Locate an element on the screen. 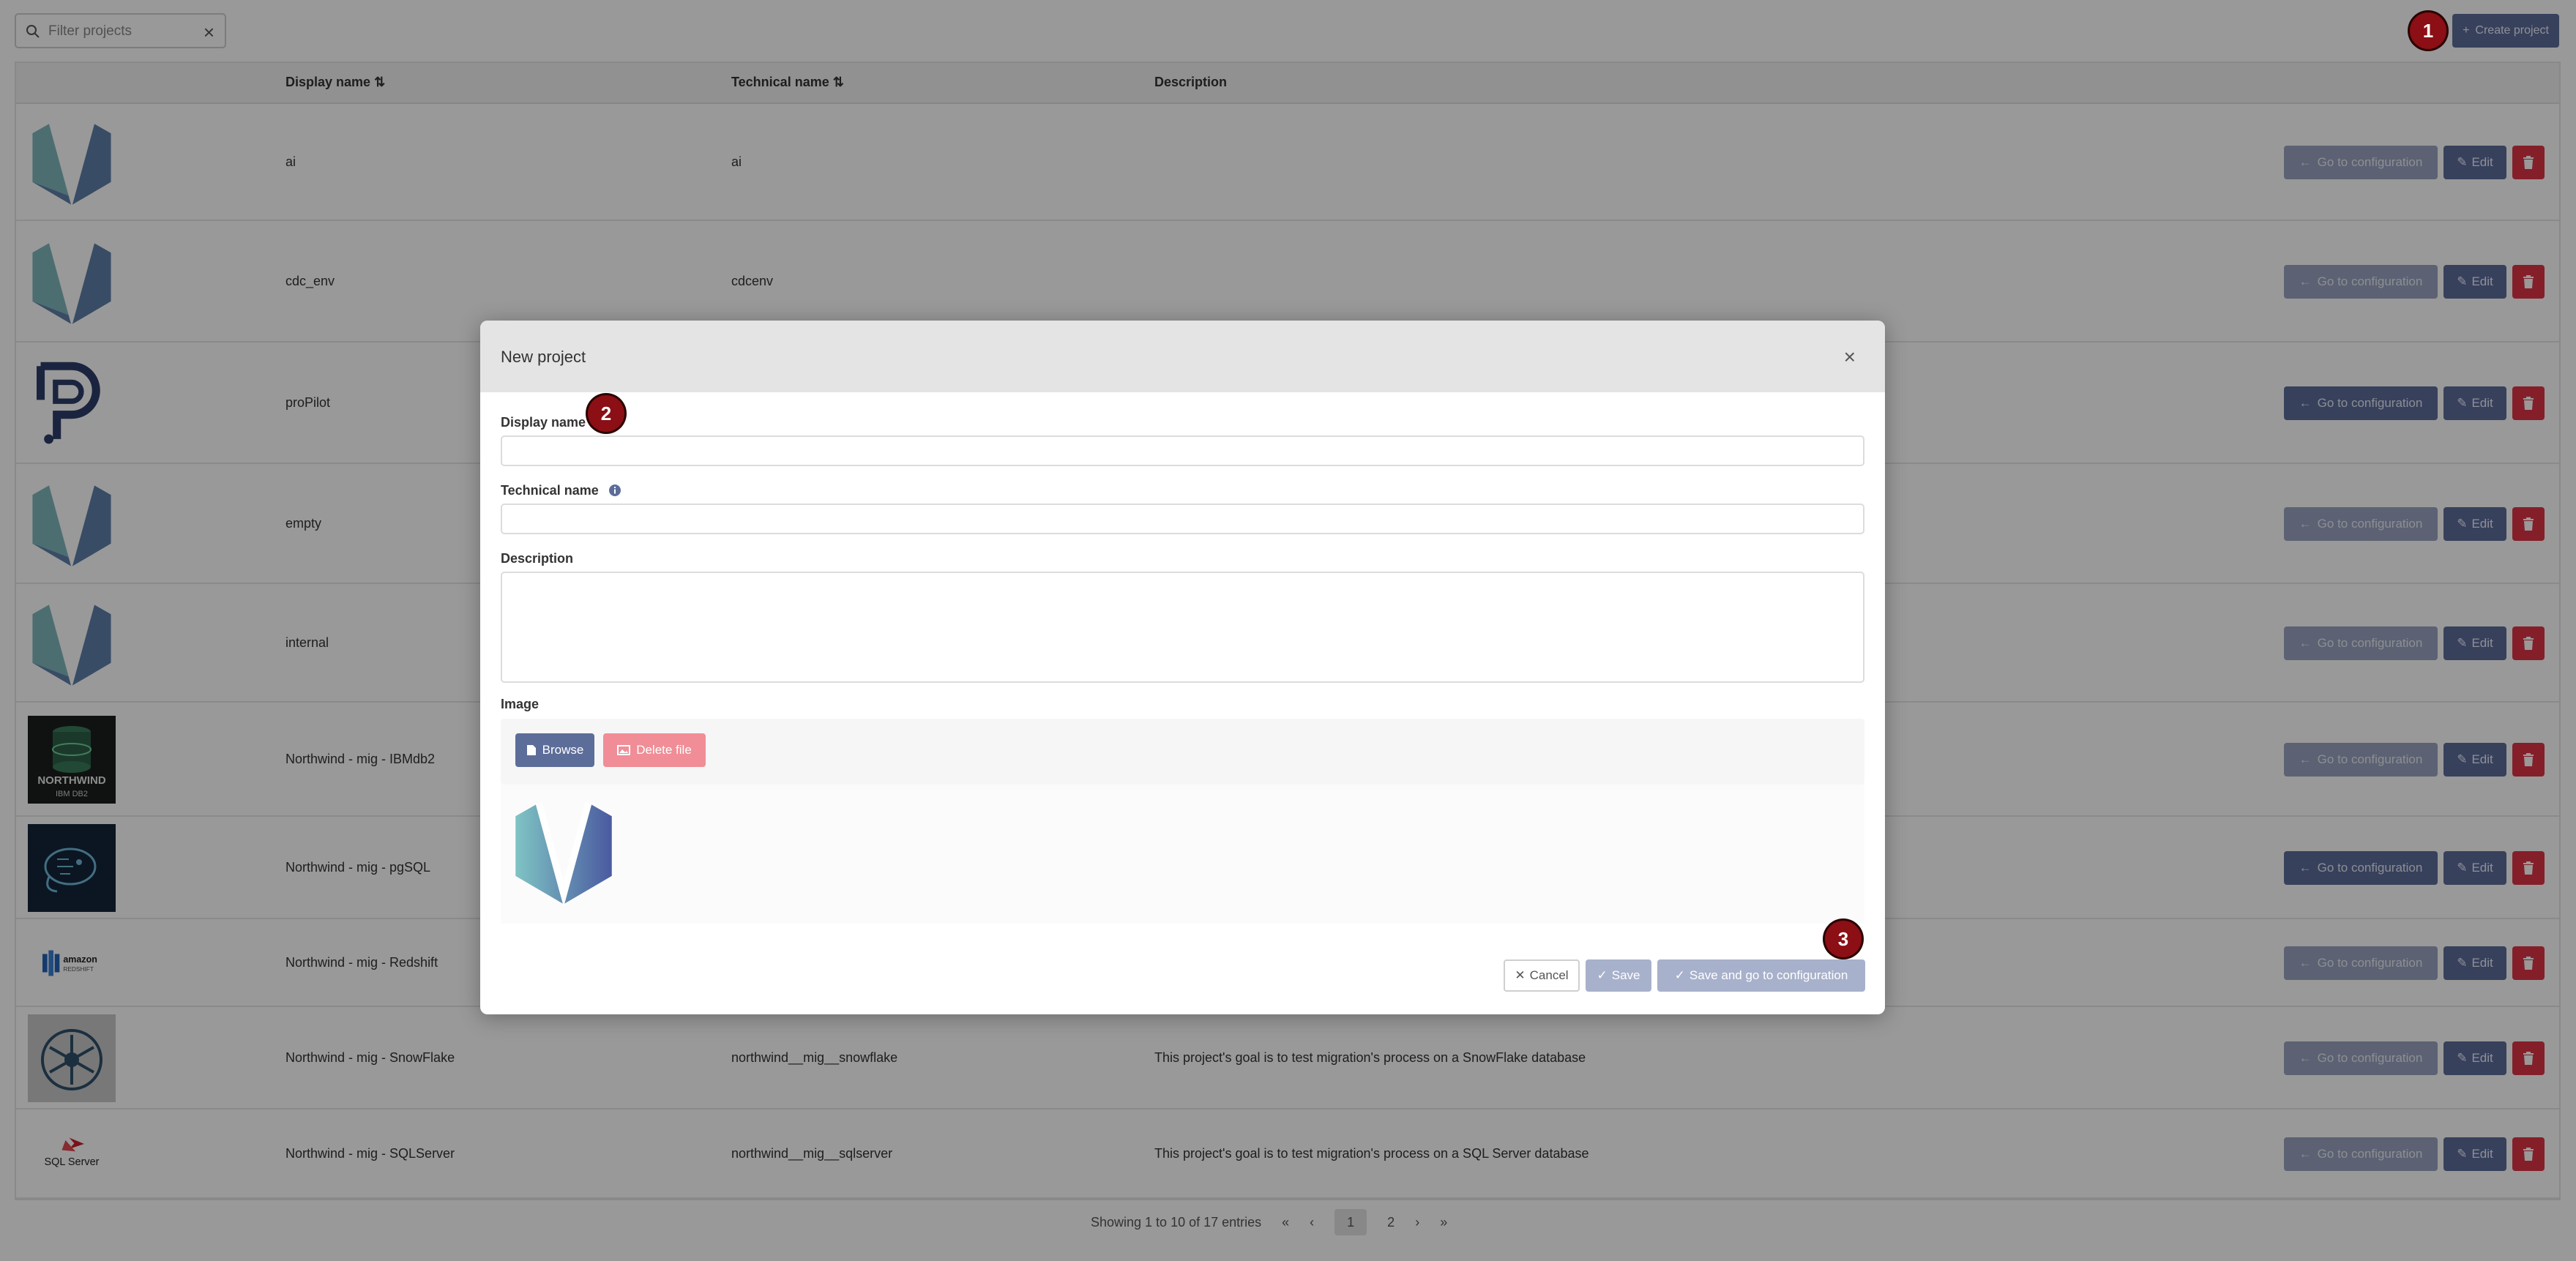 The image size is (2576, 1261). step-marker-3: 3 is located at coordinates (1843, 939).